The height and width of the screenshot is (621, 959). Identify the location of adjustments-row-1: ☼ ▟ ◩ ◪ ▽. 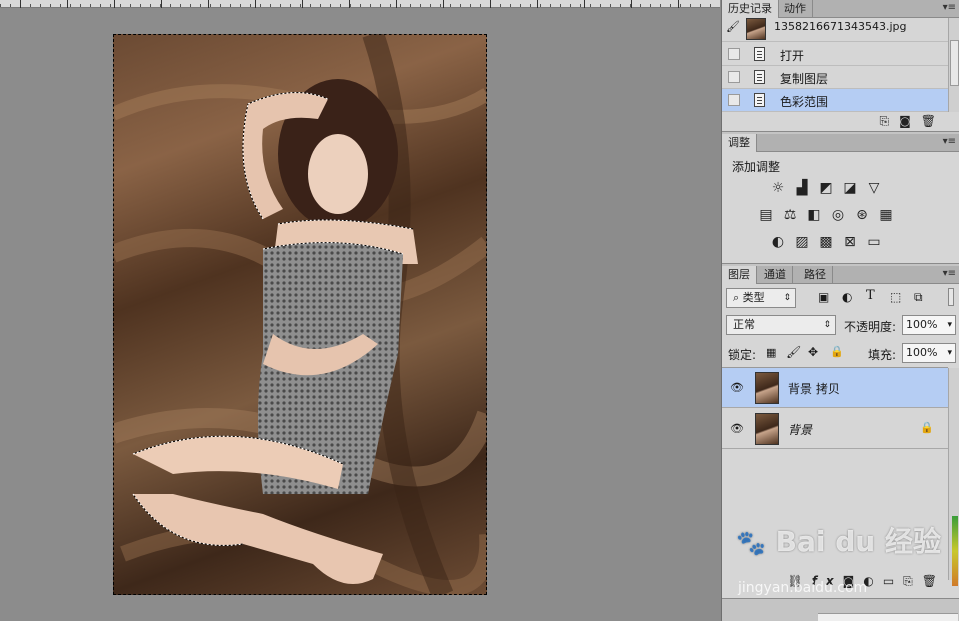
(826, 188).